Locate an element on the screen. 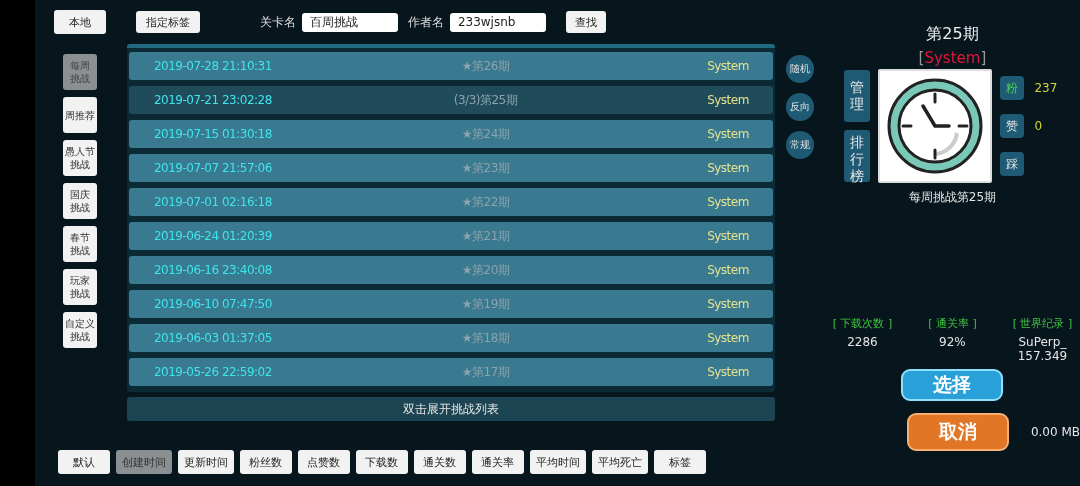 The image size is (1080, 486). row-title: ★第19期 is located at coordinates (485, 304).